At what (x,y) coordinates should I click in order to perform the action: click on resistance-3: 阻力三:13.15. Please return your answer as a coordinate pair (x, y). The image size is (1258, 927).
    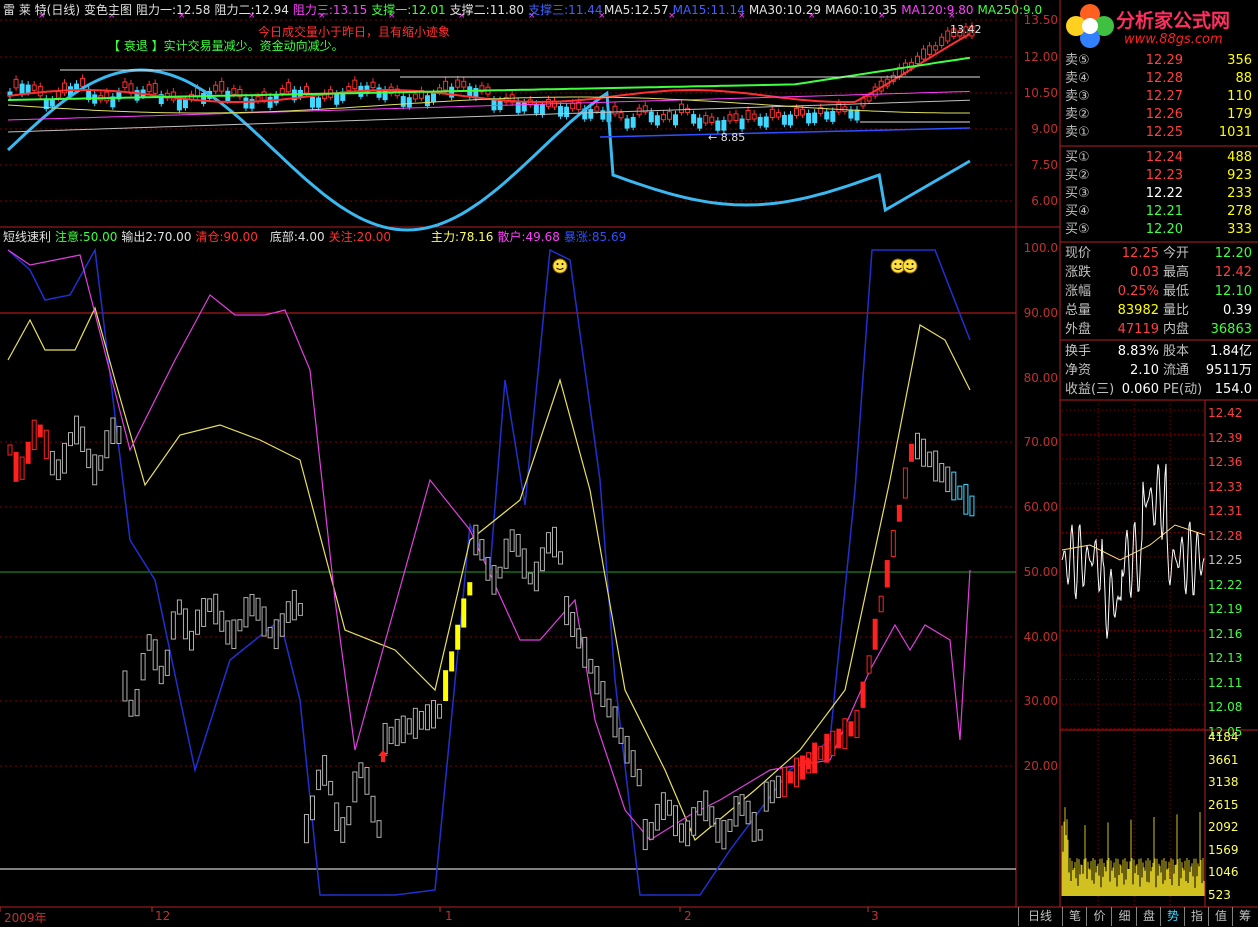
    Looking at the image, I should click on (330, 10).